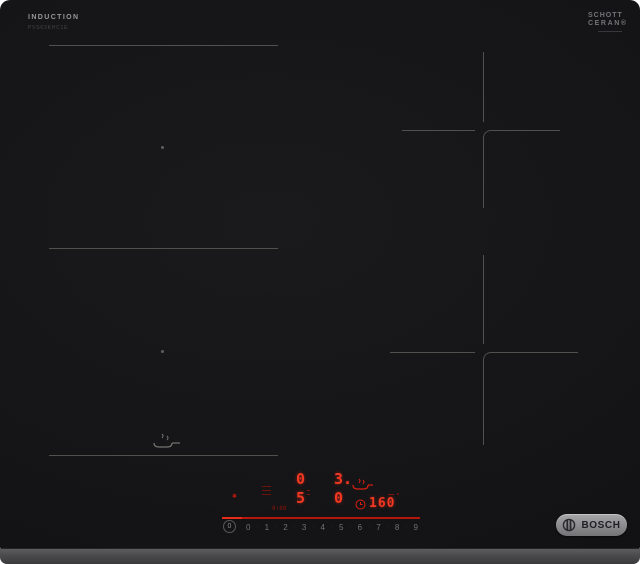 The height and width of the screenshot is (564, 640). I want to click on front-trim-strip, so click(320, 556).